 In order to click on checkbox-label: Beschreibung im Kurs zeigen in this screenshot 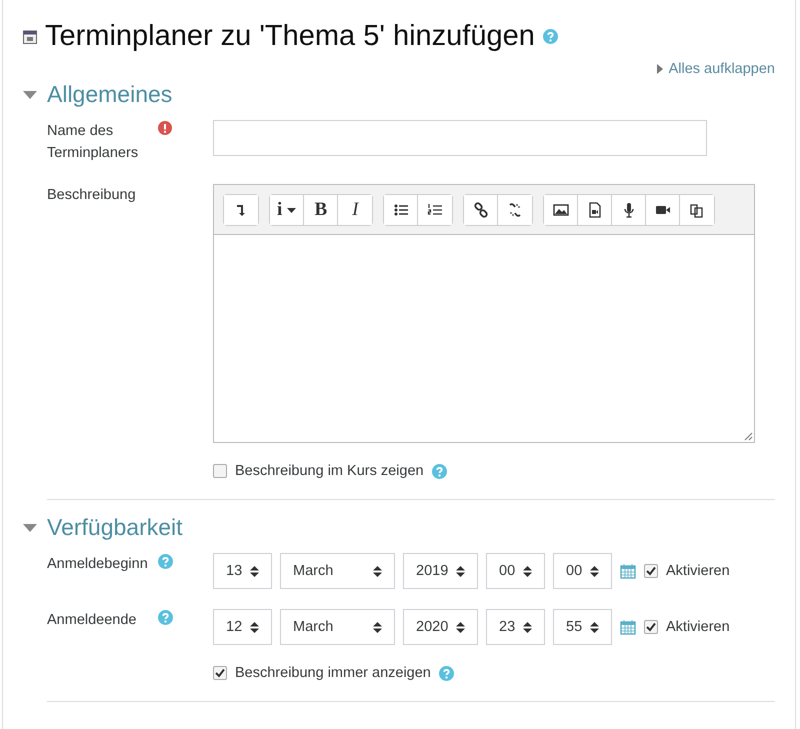, I will do `click(329, 471)`.